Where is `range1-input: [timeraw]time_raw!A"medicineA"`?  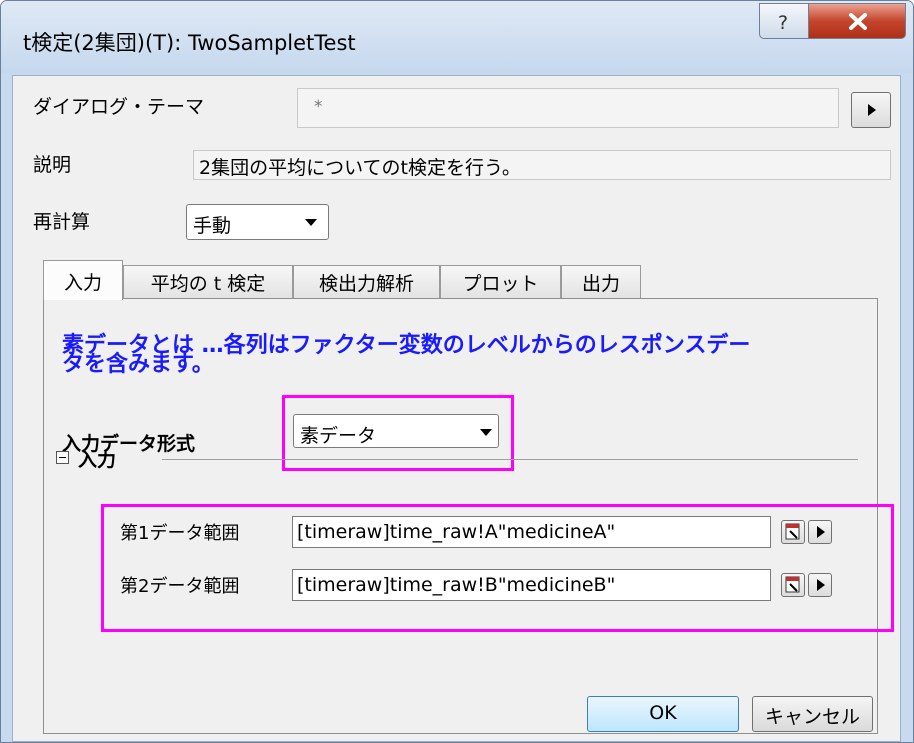 range1-input: [timeraw]time_raw!A"medicineA" is located at coordinates (531, 532).